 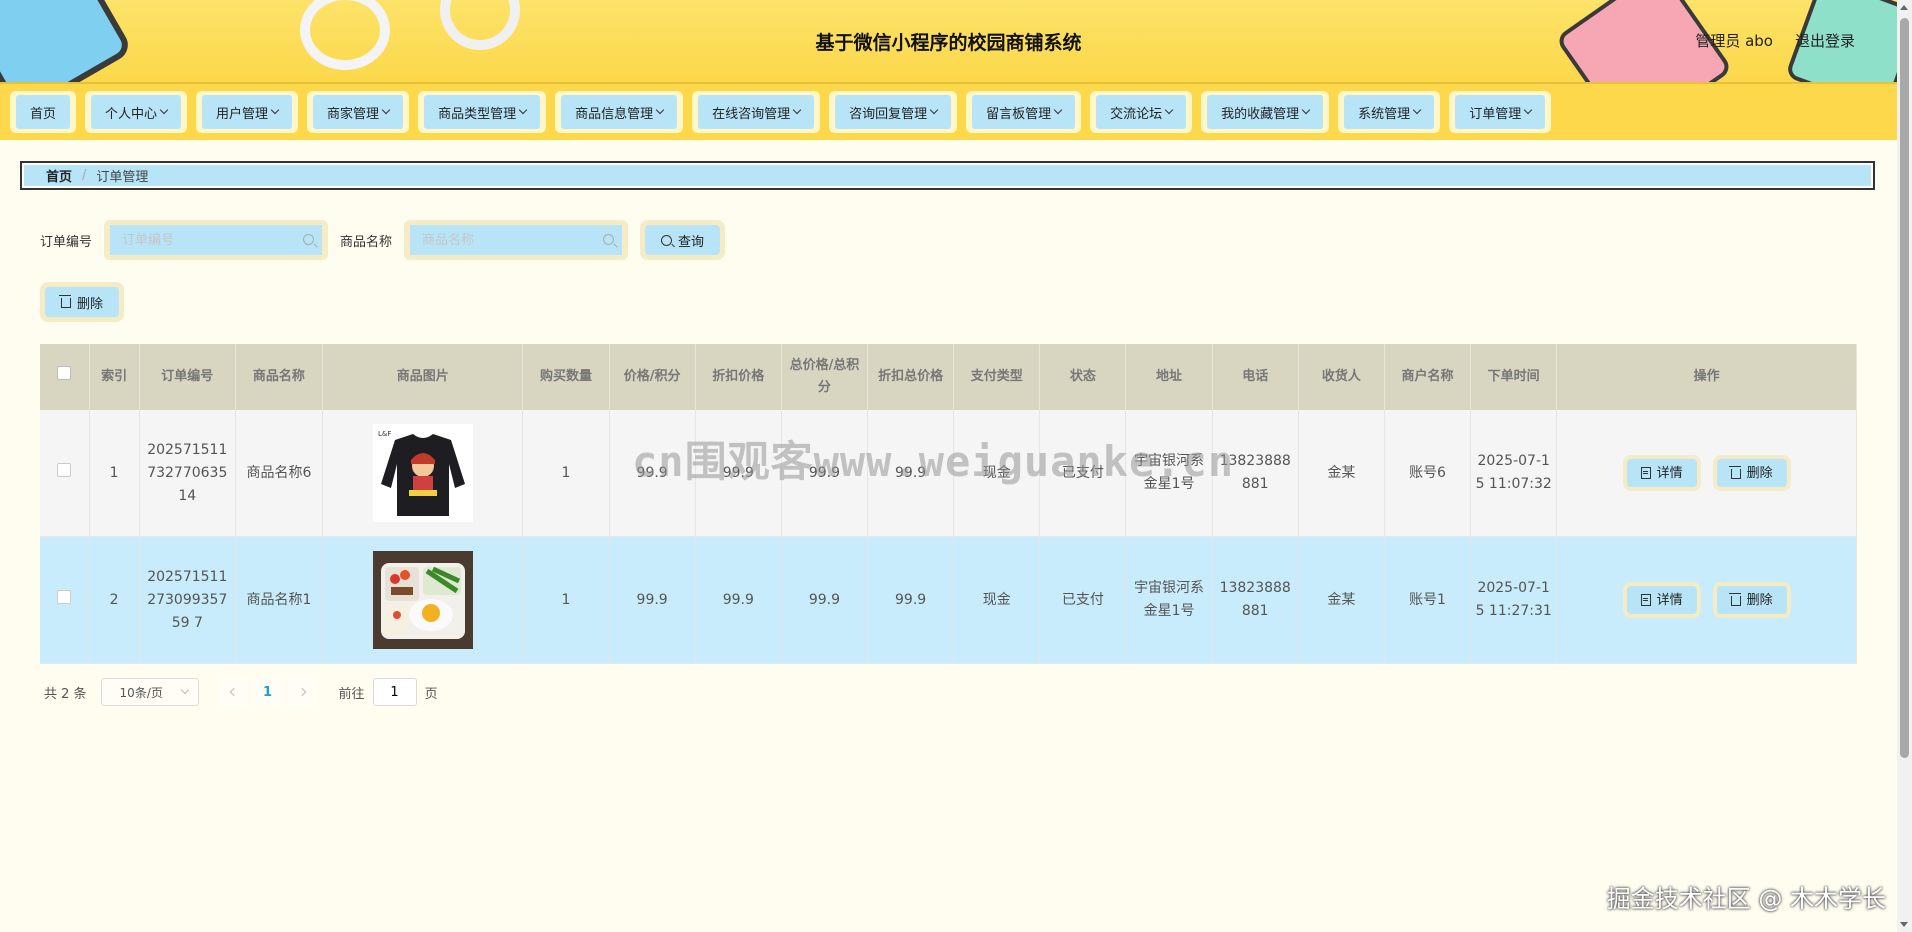 What do you see at coordinates (247, 112) in the screenshot?
I see `nav-item-users: 用户管理` at bounding box center [247, 112].